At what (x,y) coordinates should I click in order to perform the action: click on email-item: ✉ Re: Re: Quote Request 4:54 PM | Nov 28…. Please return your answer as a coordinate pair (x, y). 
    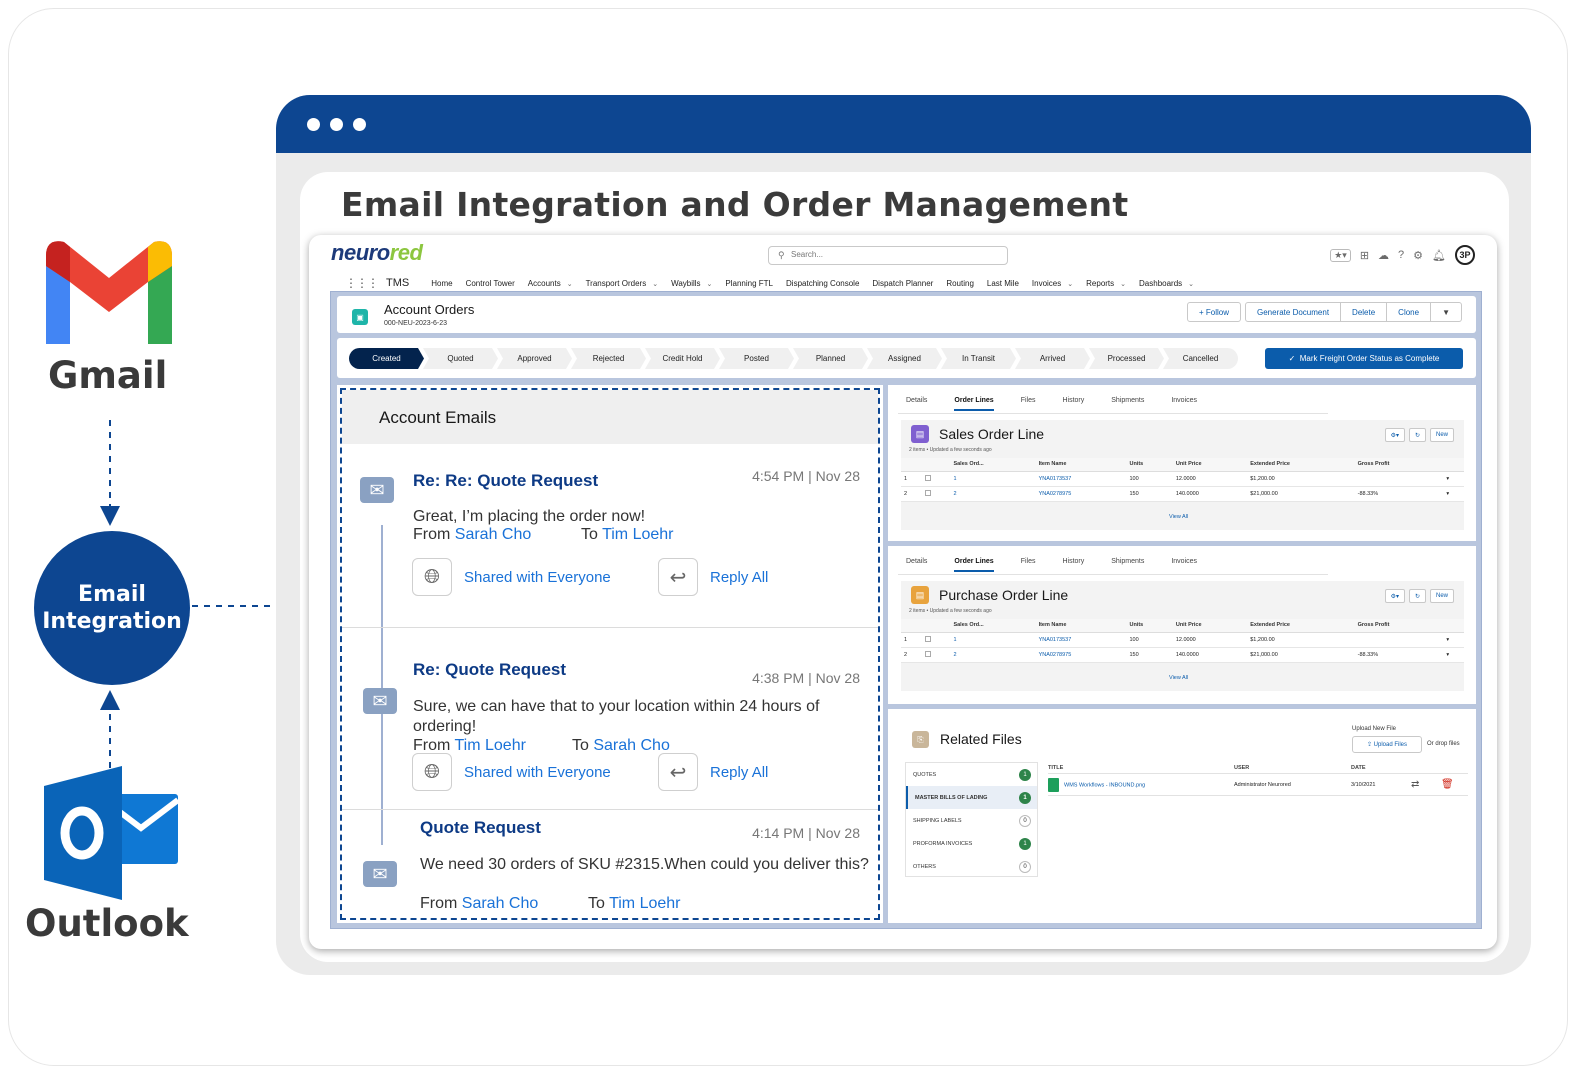
    Looking at the image, I should click on (610, 537).